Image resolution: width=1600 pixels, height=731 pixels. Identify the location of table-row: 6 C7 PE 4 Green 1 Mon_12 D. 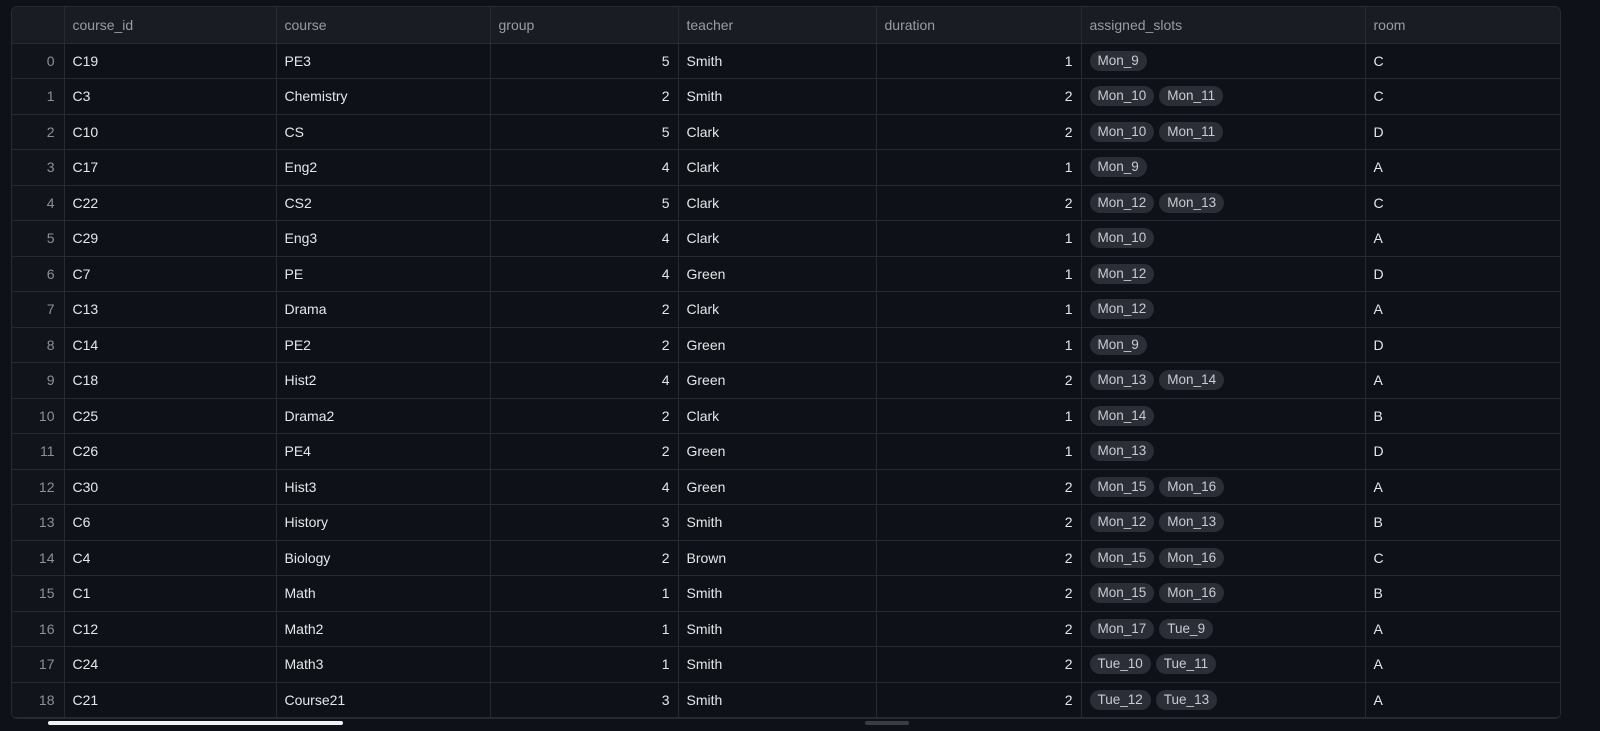
(786, 274).